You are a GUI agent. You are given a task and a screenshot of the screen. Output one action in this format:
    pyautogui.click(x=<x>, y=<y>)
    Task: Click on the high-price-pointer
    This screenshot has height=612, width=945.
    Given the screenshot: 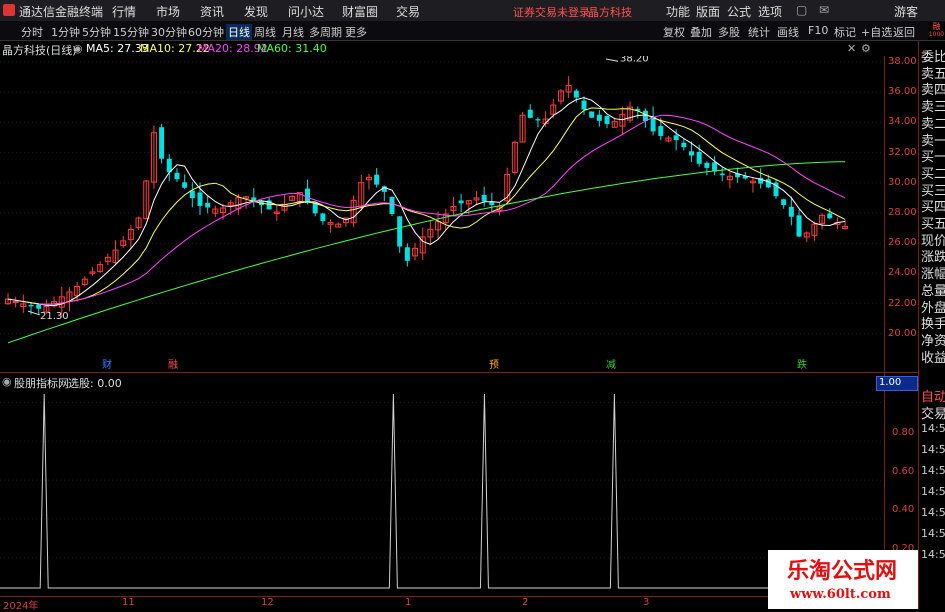 What is the action you would take?
    pyautogui.click(x=612, y=60)
    